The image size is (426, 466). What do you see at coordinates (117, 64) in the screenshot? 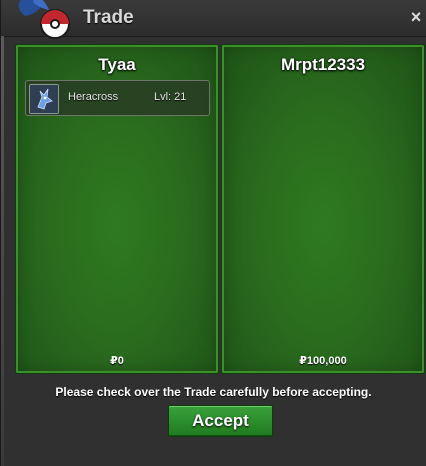
I see `left-player-name: Tyaa` at bounding box center [117, 64].